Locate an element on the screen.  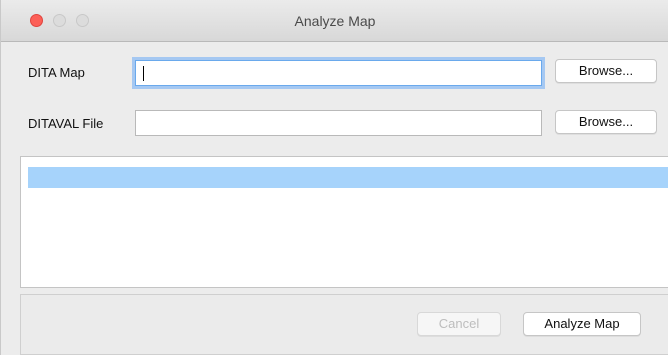
dita-map-input is located at coordinates (338, 73).